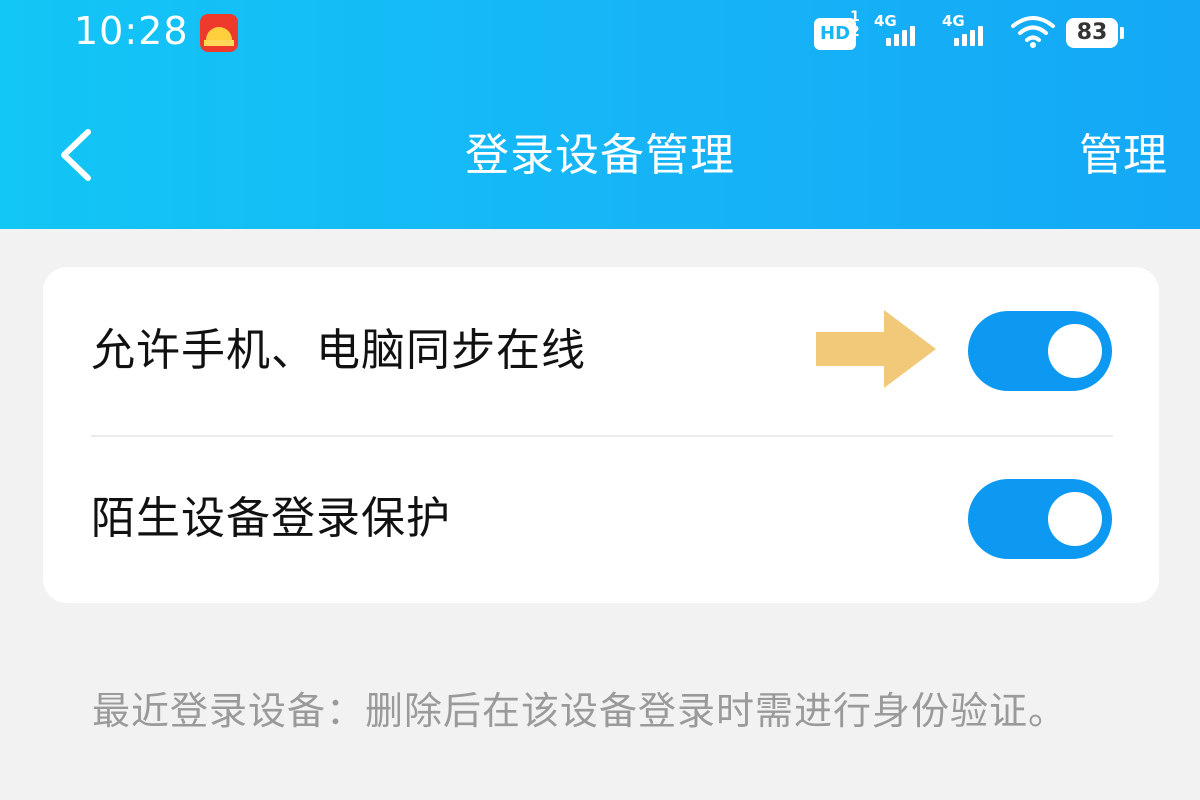 The width and height of the screenshot is (1200, 800). Describe the element at coordinates (1092, 33) in the screenshot. I see `battery-icon: 83` at that location.